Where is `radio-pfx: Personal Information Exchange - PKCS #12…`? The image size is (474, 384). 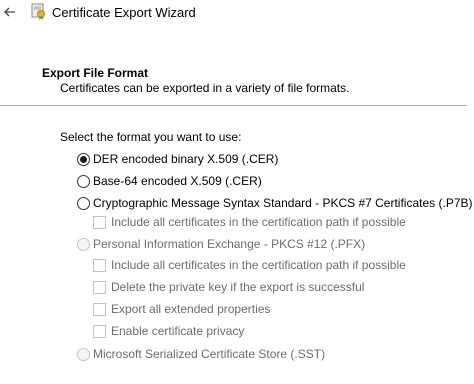
radio-pfx: Personal Information Exchange - PKCS #12… is located at coordinates (221, 244).